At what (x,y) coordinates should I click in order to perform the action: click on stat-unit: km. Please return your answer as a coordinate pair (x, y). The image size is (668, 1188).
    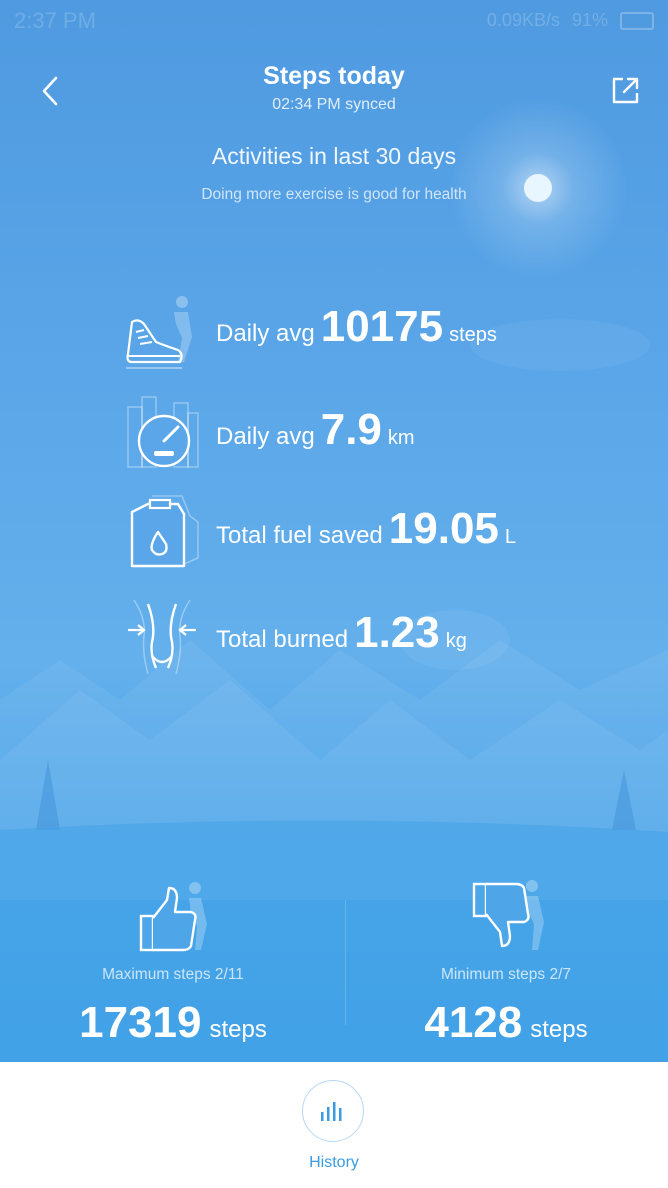
    Looking at the image, I should click on (401, 438).